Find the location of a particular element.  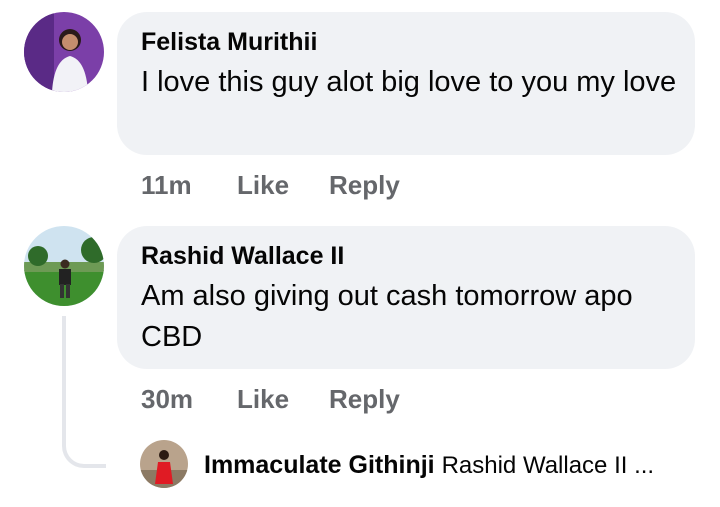

comment-text: Am also giving out cash tomorrow apo CBD is located at coordinates (387, 316).